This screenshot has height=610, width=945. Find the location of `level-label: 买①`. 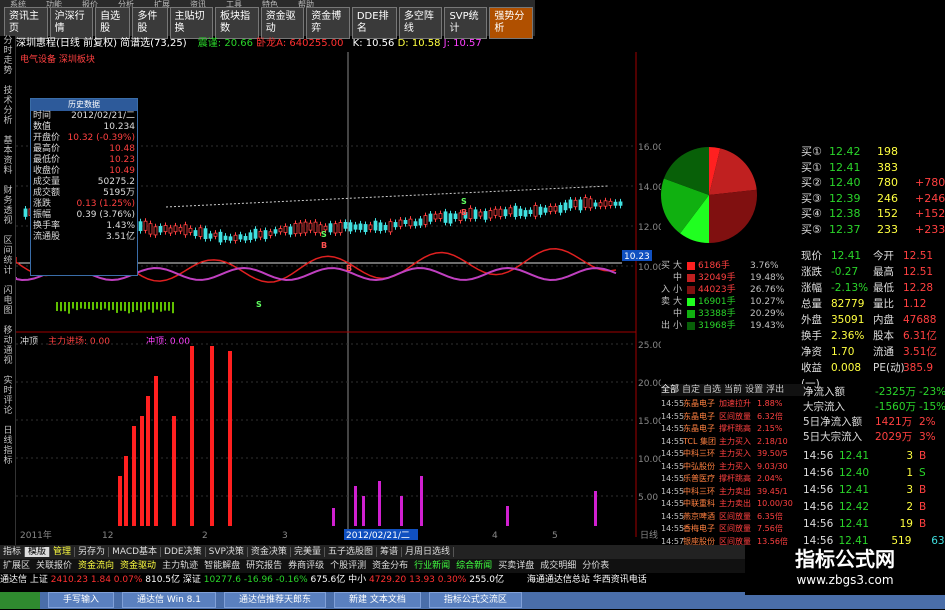

level-label: 买① is located at coordinates (811, 167).